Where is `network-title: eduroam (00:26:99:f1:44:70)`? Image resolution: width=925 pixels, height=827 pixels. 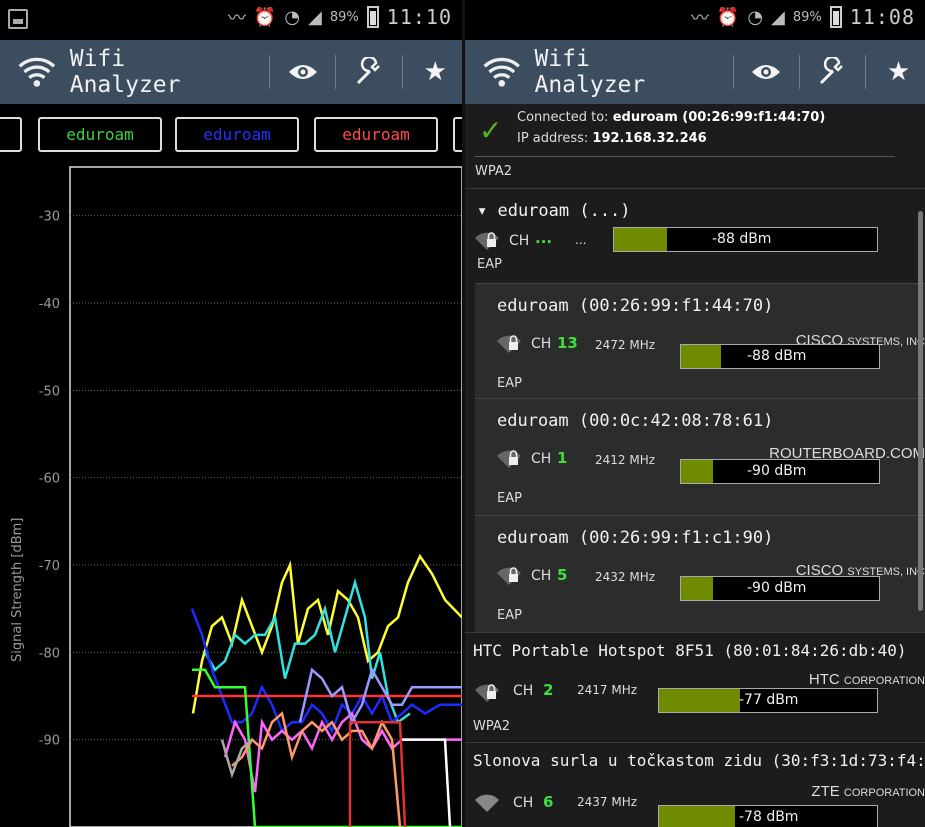
network-title: eduroam (00:26:99:f1:44:70) is located at coordinates (635, 306).